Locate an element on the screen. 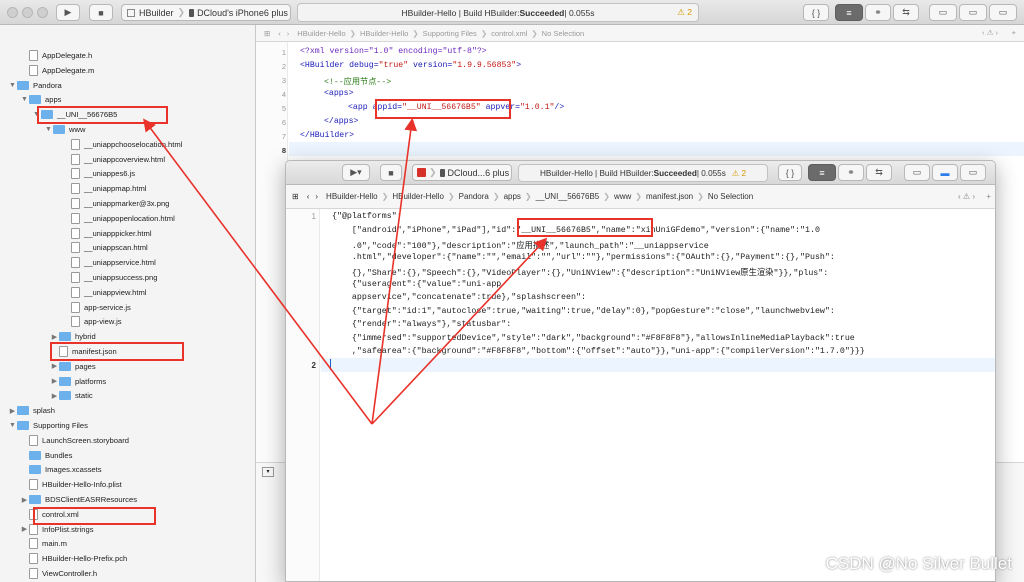  navigator-file: __uniappcoverview.html is located at coordinates (82, 159).